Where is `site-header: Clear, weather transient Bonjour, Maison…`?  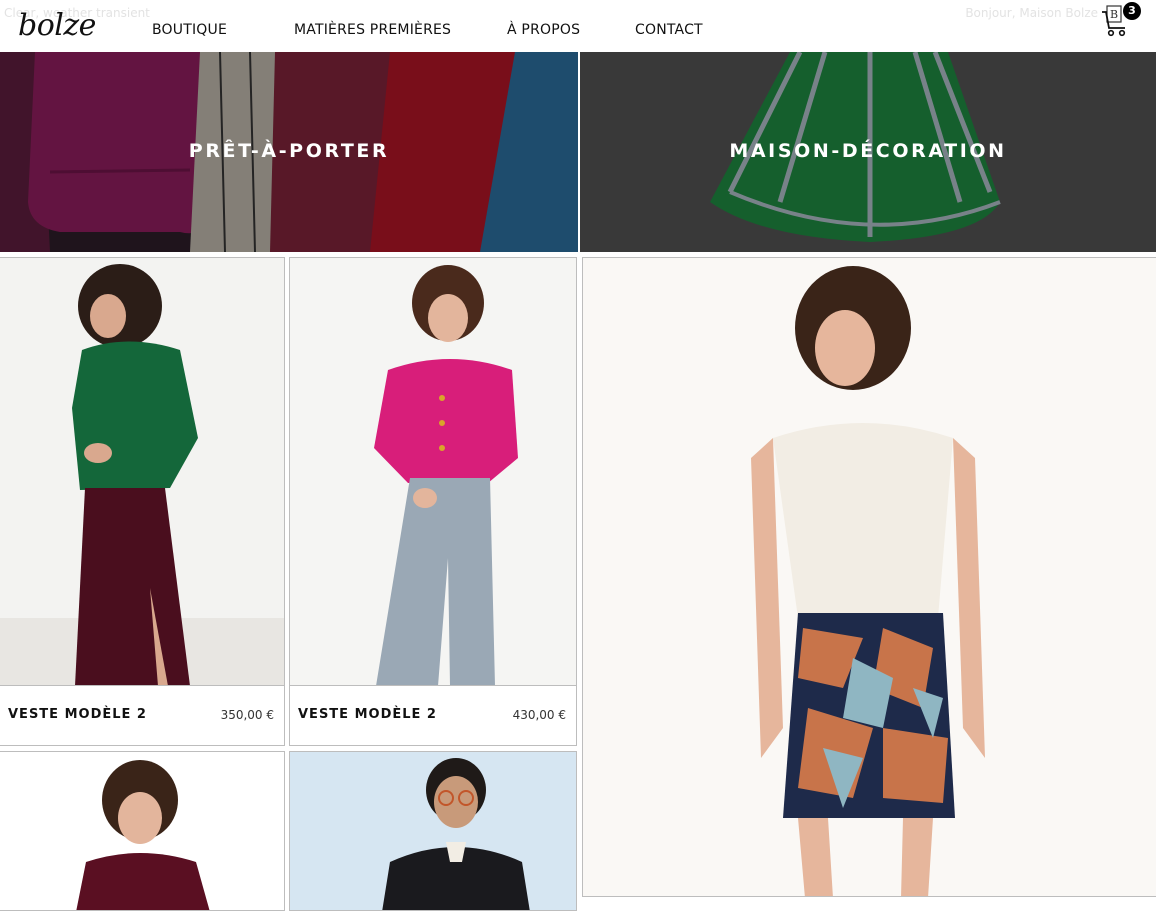 site-header: Clear, weather transient Bonjour, Maison… is located at coordinates (578, 26).